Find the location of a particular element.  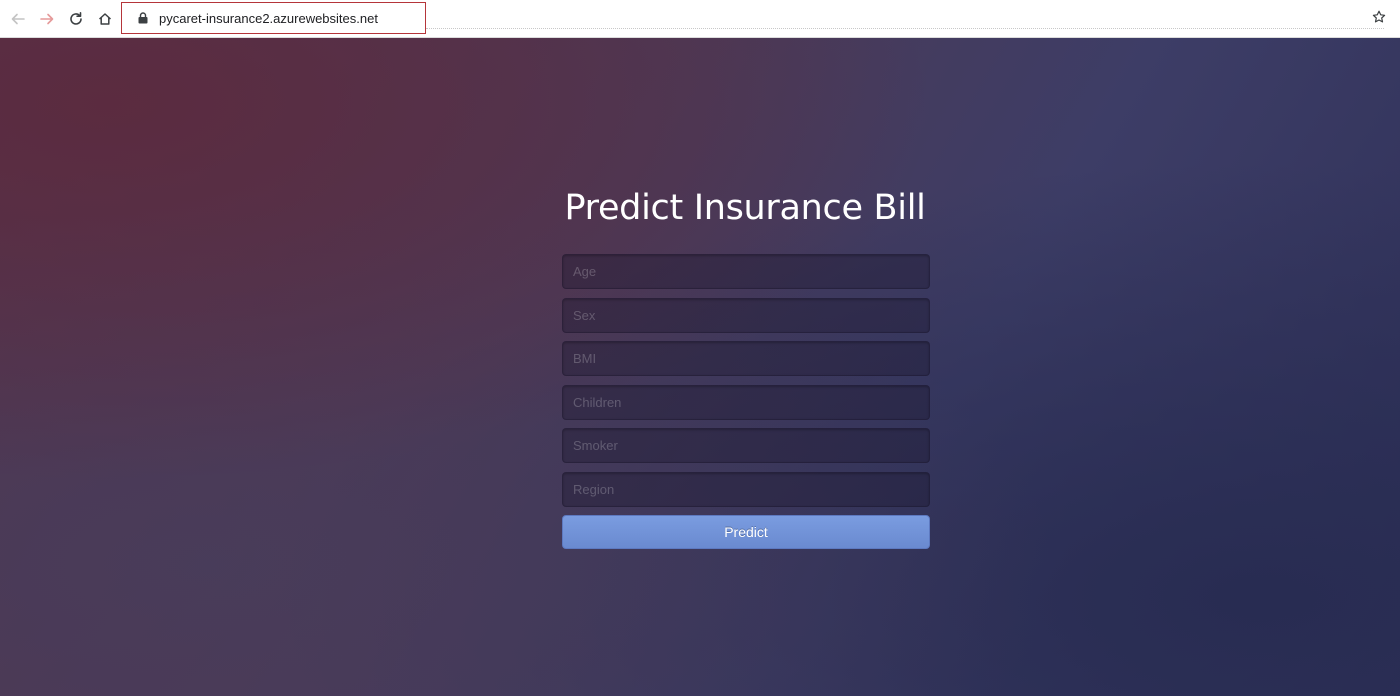

lock-icon is located at coordinates (143, 18).